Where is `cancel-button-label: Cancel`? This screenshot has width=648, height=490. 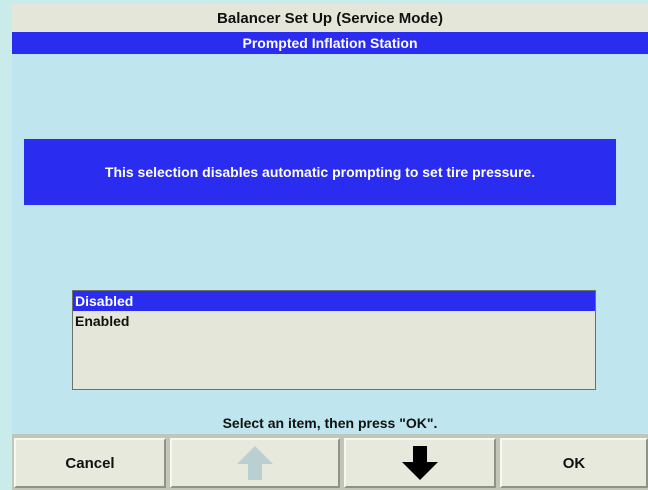
cancel-button-label: Cancel is located at coordinates (90, 463).